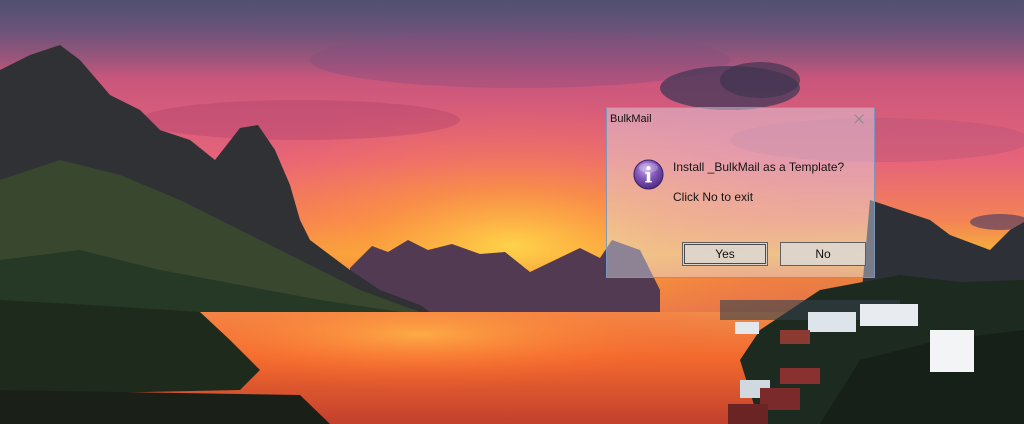 This screenshot has height=424, width=1024. I want to click on close-button, so click(859, 119).